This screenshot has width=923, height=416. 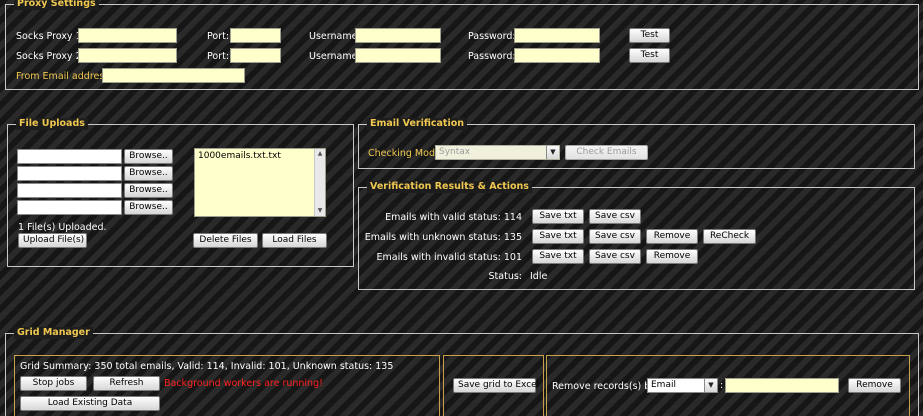 I want to click on port-2-label: Port:, so click(x=218, y=56).